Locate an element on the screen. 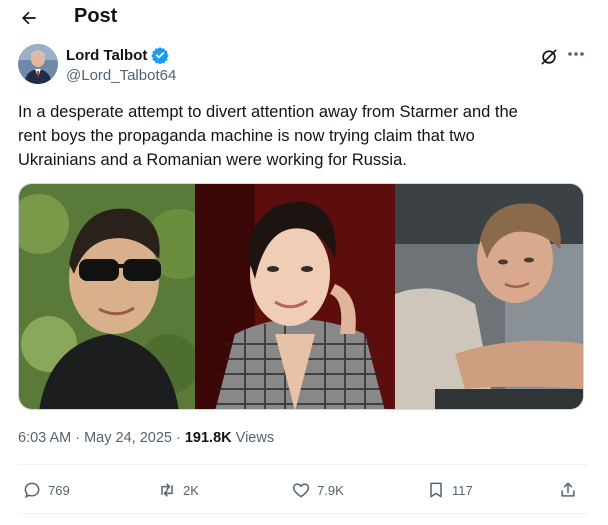 This screenshot has height=525, width=608. page-title: Post is located at coordinates (96, 16).